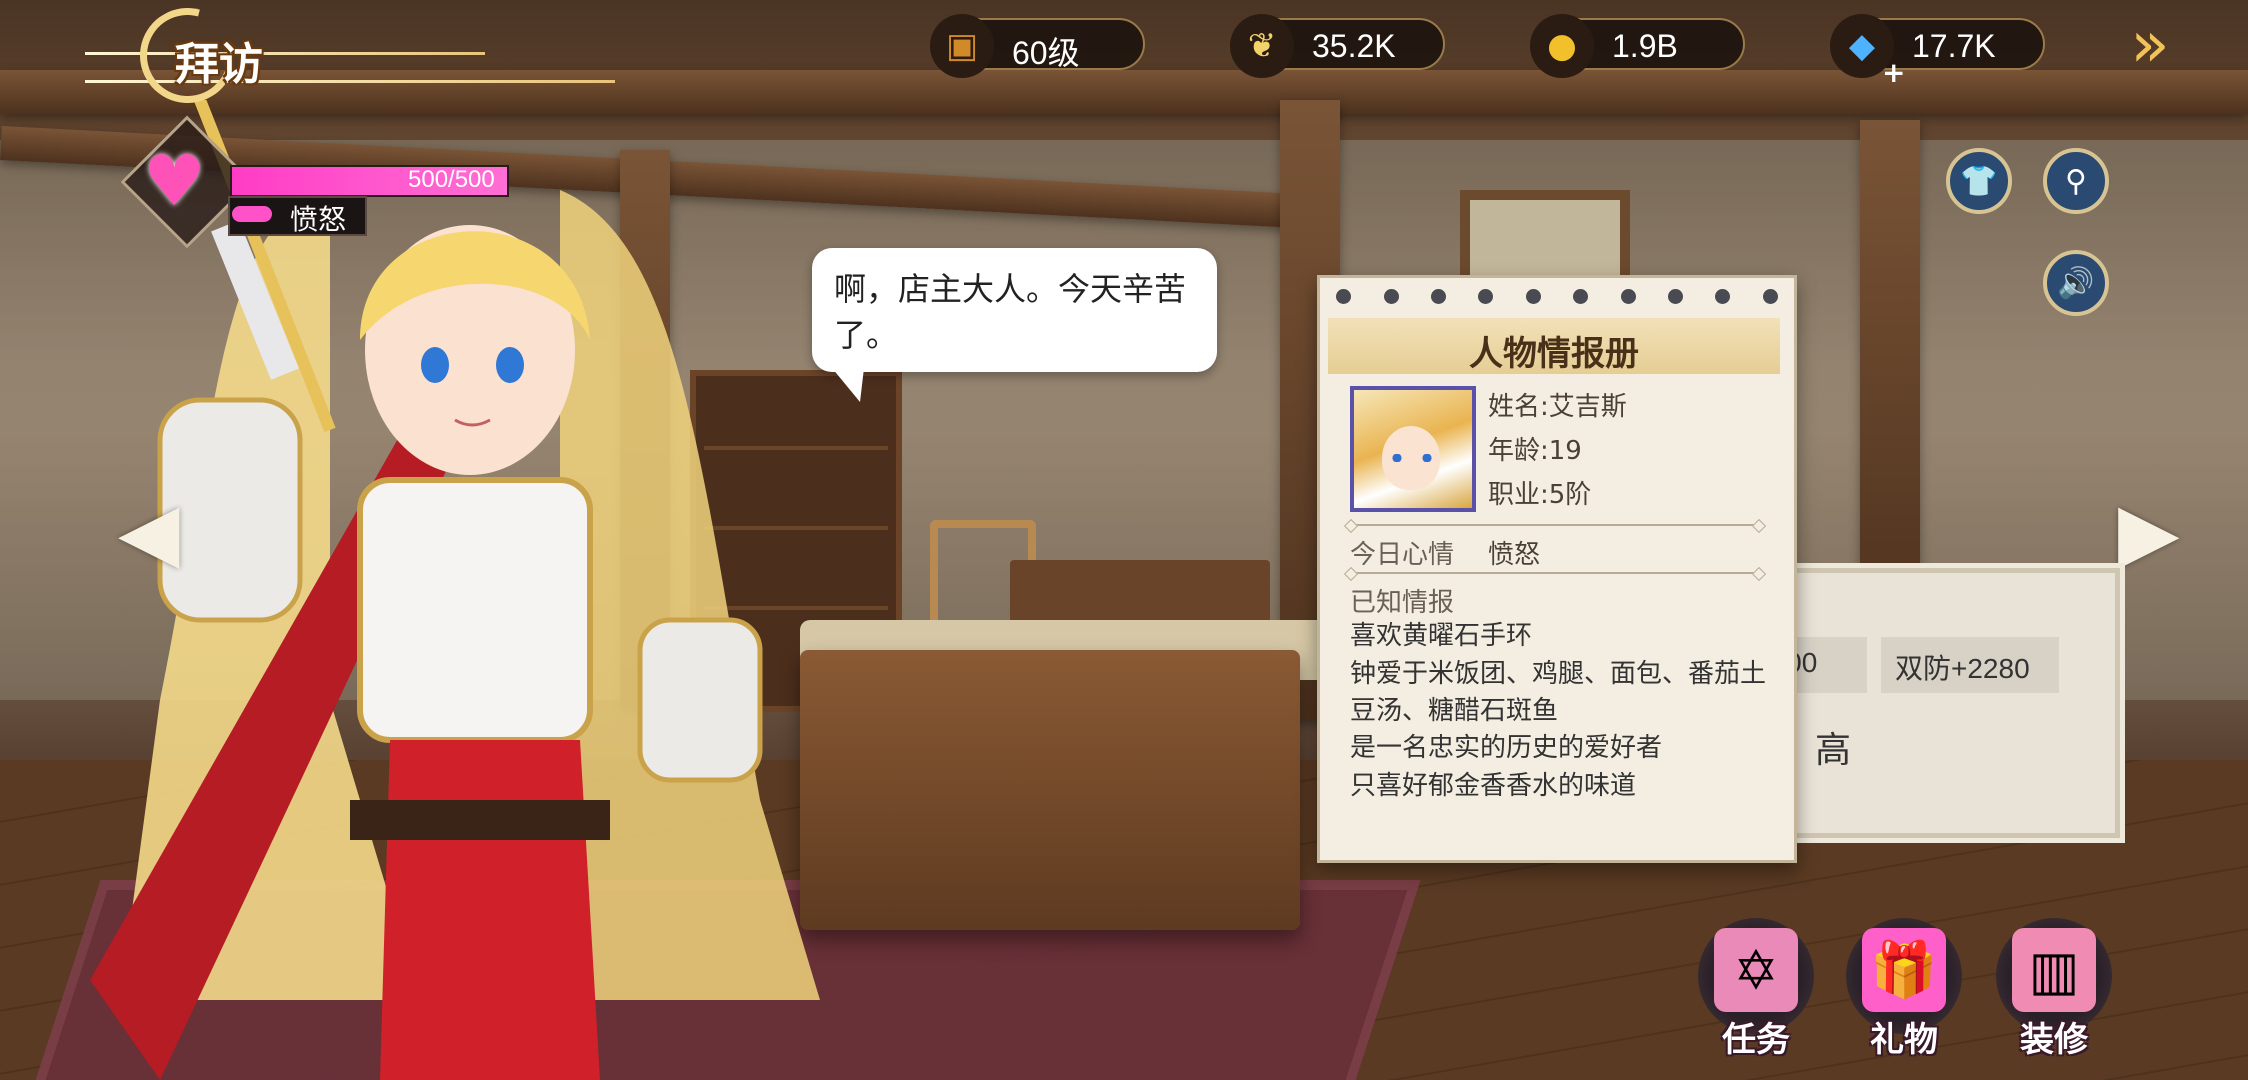 Image resolution: width=2248 pixels, height=1080 pixels. What do you see at coordinates (1402, 555) in the screenshot?
I see `mood-today-label: 今日心情` at bounding box center [1402, 555].